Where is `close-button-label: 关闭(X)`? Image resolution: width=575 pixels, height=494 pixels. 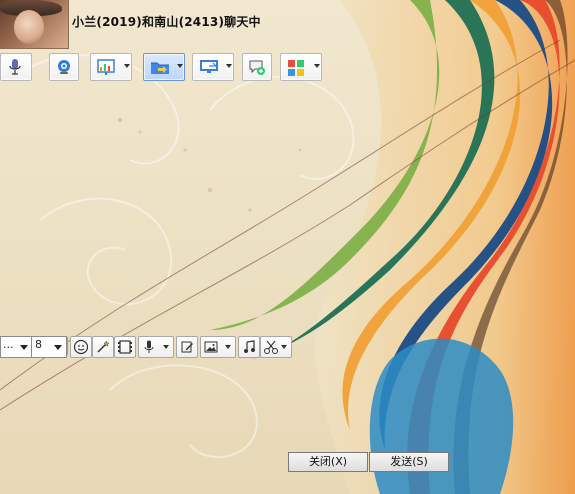 close-button-label: 关闭(X) is located at coordinates (328, 461).